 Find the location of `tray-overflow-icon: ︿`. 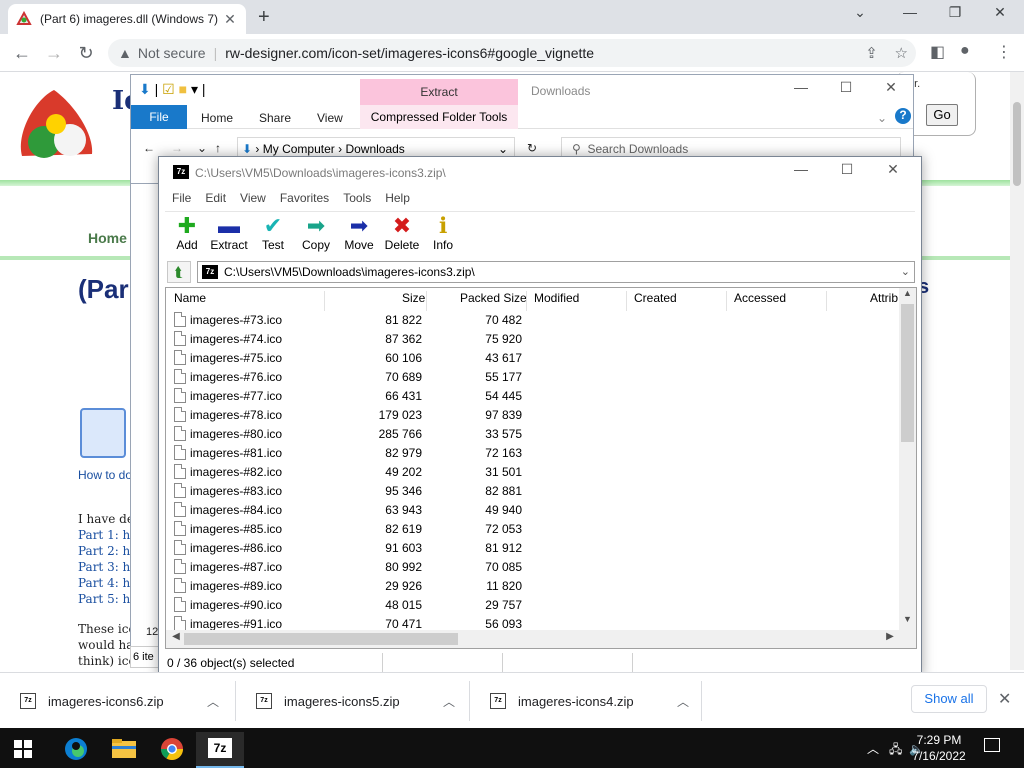

tray-overflow-icon: ︿ is located at coordinates (873, 749).